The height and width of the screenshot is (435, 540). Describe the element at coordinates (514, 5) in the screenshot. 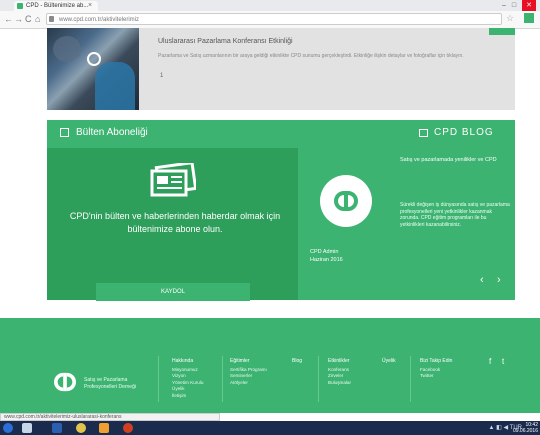

I see `maximize-icon: □` at that location.